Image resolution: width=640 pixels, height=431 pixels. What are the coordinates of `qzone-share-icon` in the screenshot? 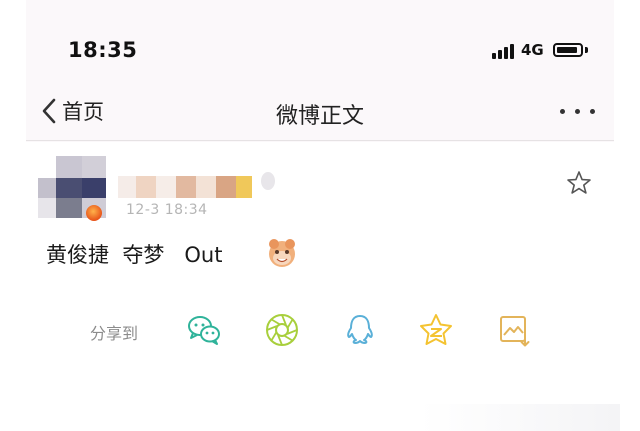 It's located at (436, 330).